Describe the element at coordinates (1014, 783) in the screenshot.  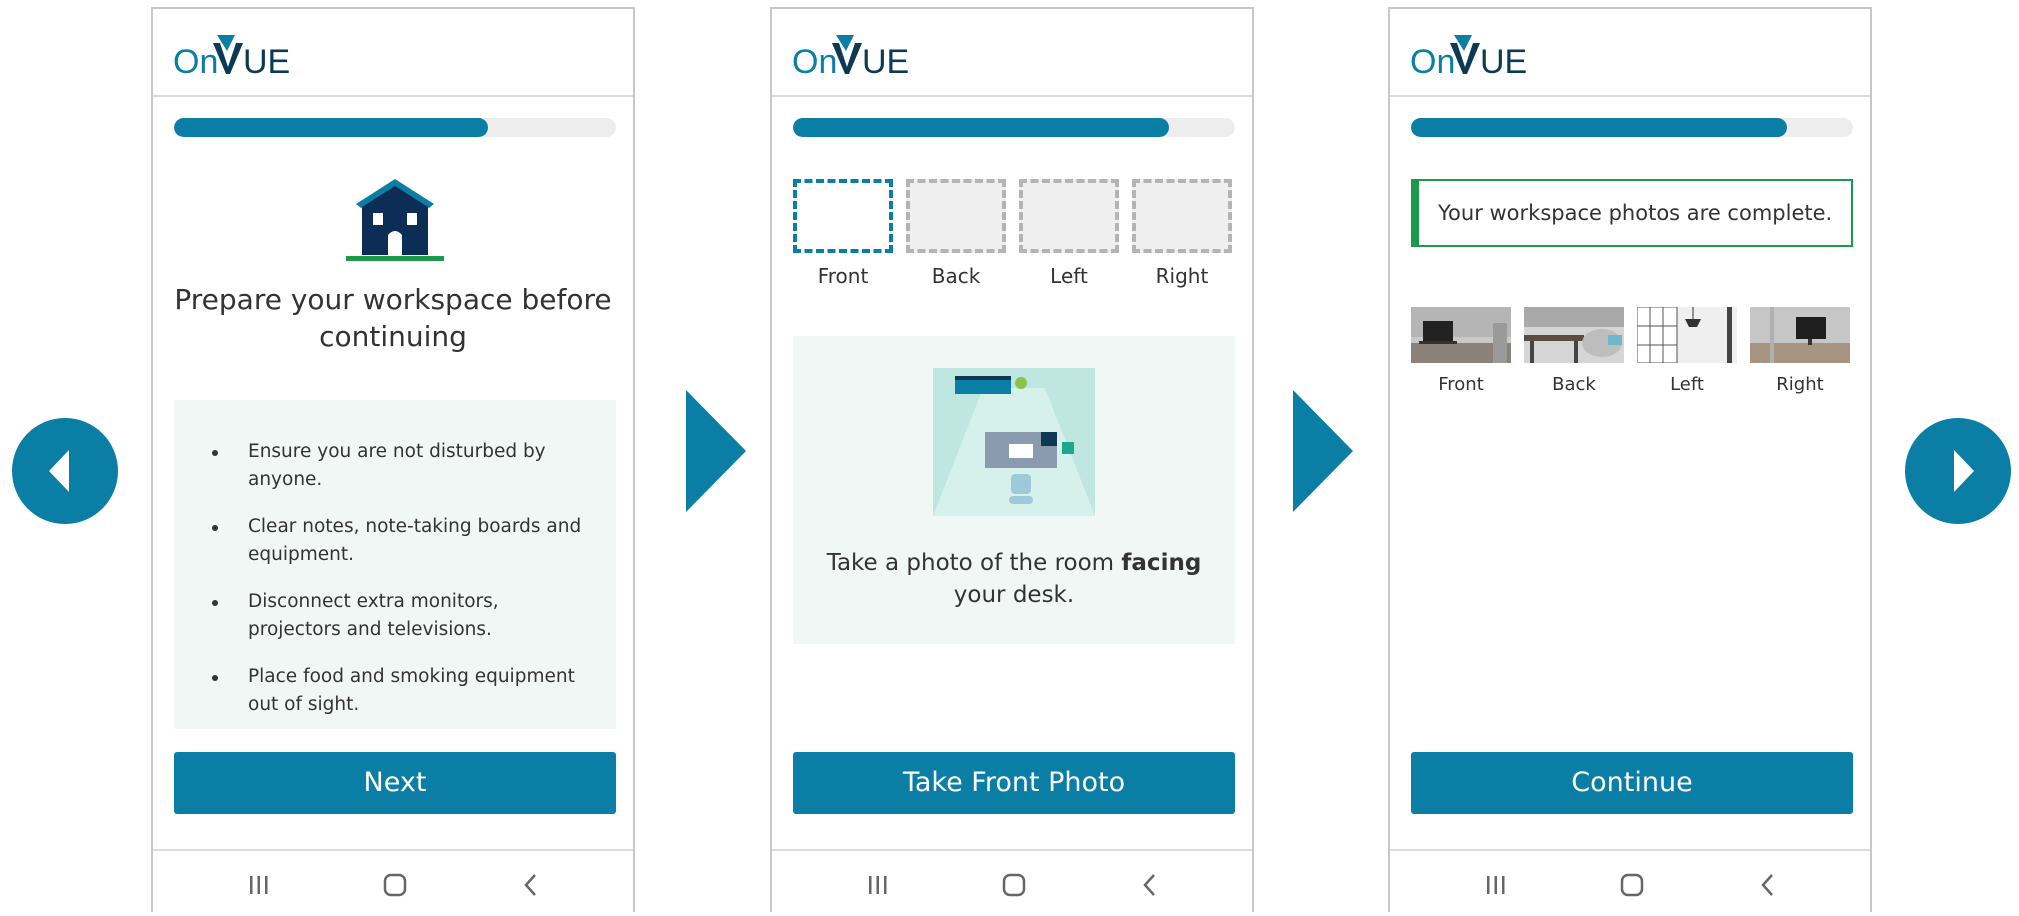
I see `take-front-photo-button: Take Front Photo` at that location.